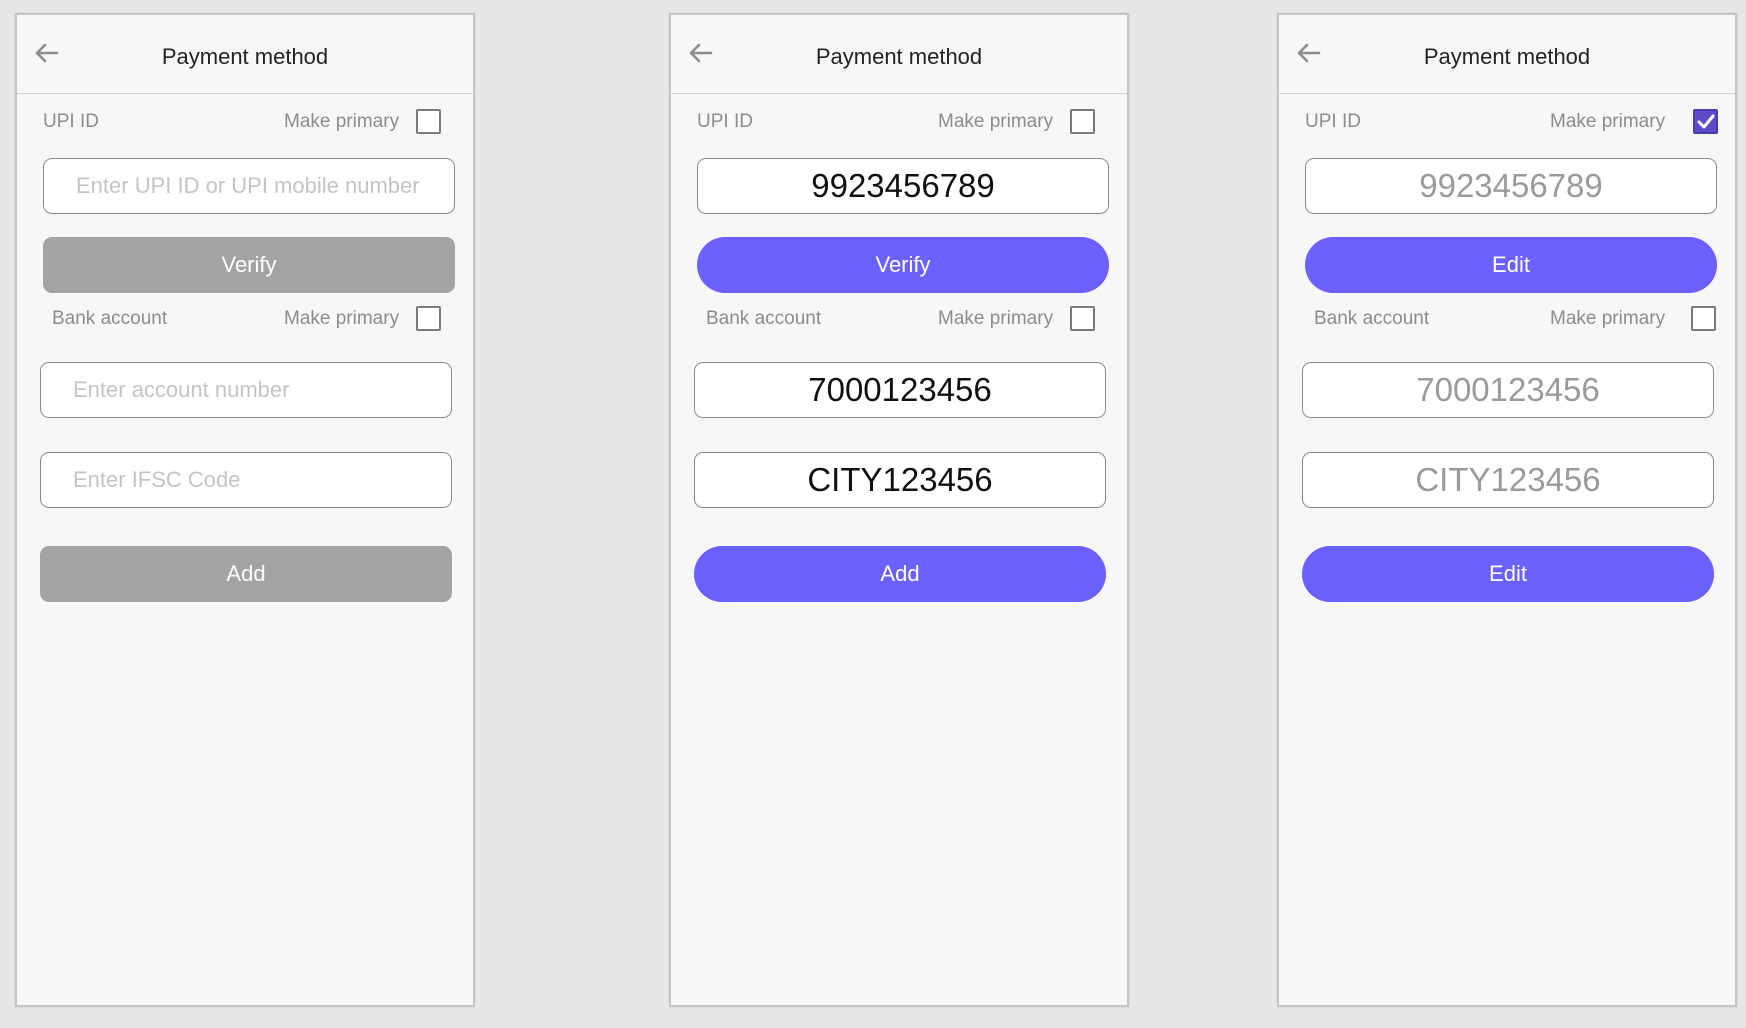  What do you see at coordinates (1511, 265) in the screenshot?
I see `edit-upi-button: Edit` at bounding box center [1511, 265].